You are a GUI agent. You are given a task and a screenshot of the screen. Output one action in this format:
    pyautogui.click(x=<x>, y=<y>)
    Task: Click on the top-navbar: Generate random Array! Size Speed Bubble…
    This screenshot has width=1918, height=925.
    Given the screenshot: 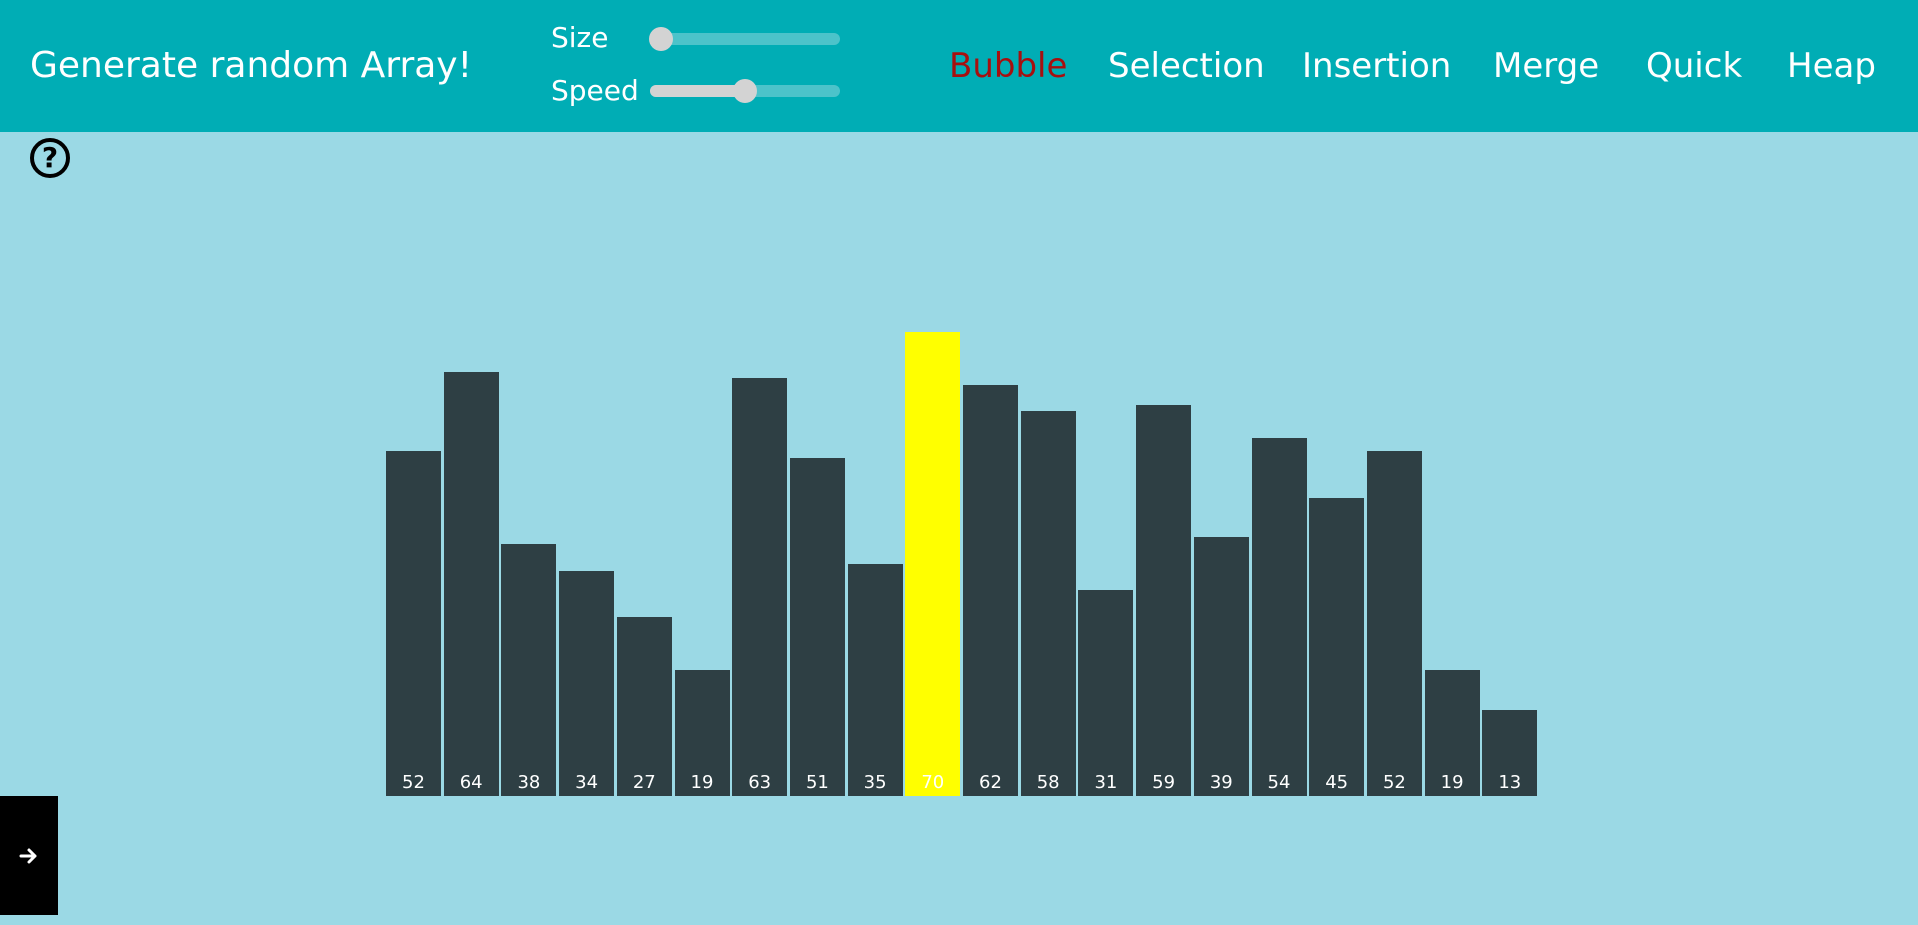 What is the action you would take?
    pyautogui.click(x=959, y=66)
    